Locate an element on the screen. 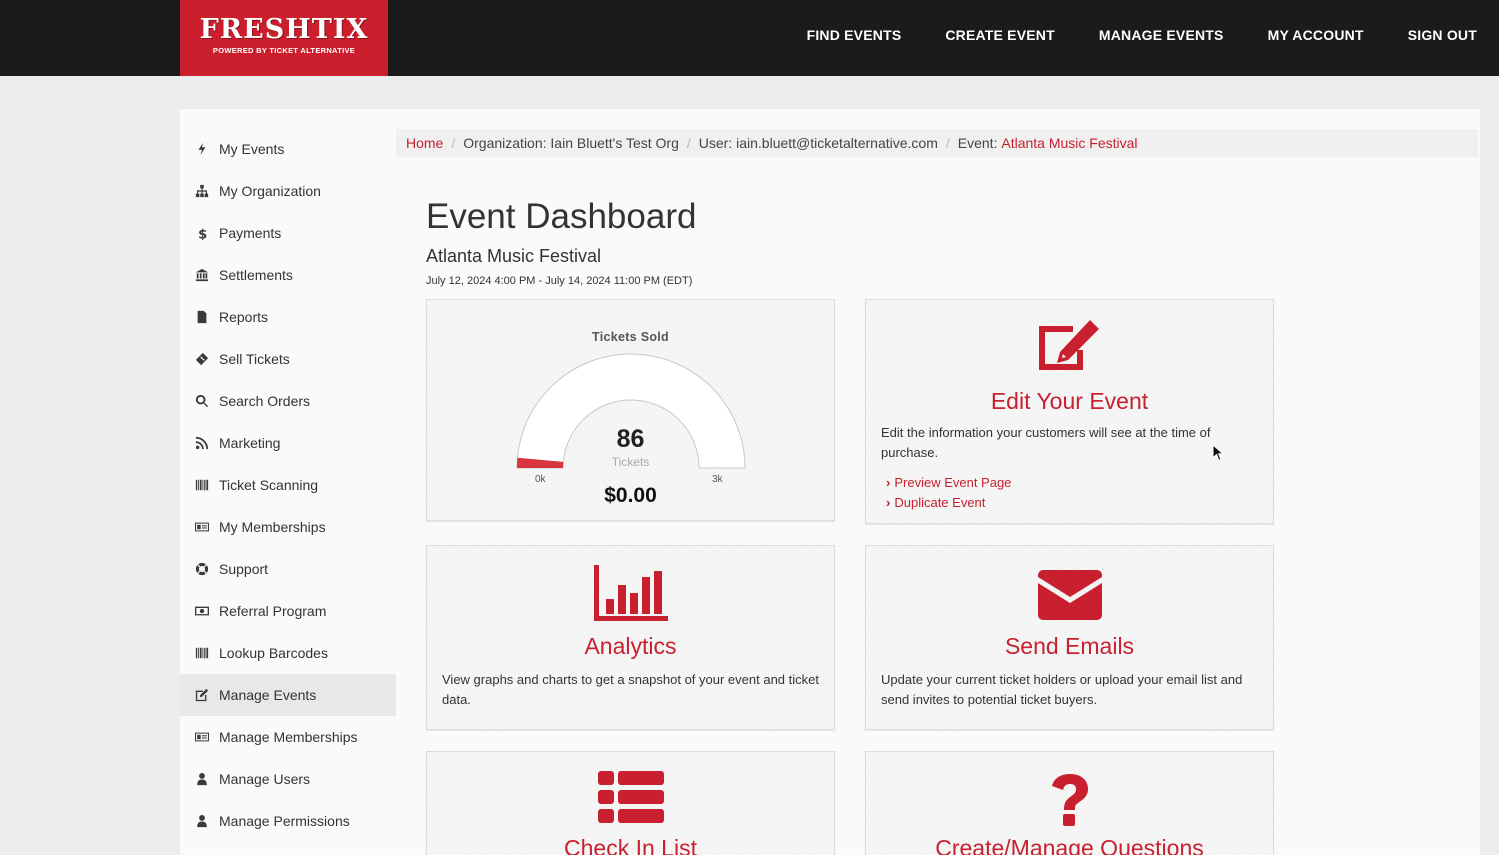 The height and width of the screenshot is (855, 1499). edit-event-title: Edit Your Event is located at coordinates (1069, 401).